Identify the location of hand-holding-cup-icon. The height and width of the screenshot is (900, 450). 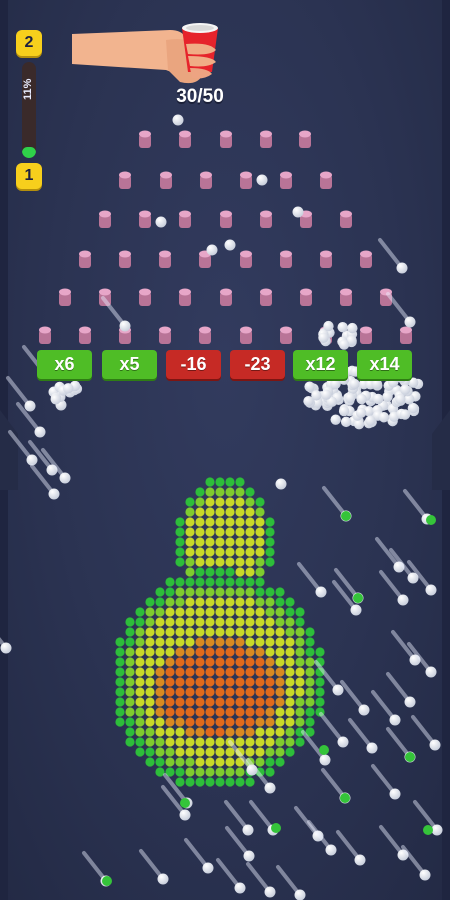
(150, 55).